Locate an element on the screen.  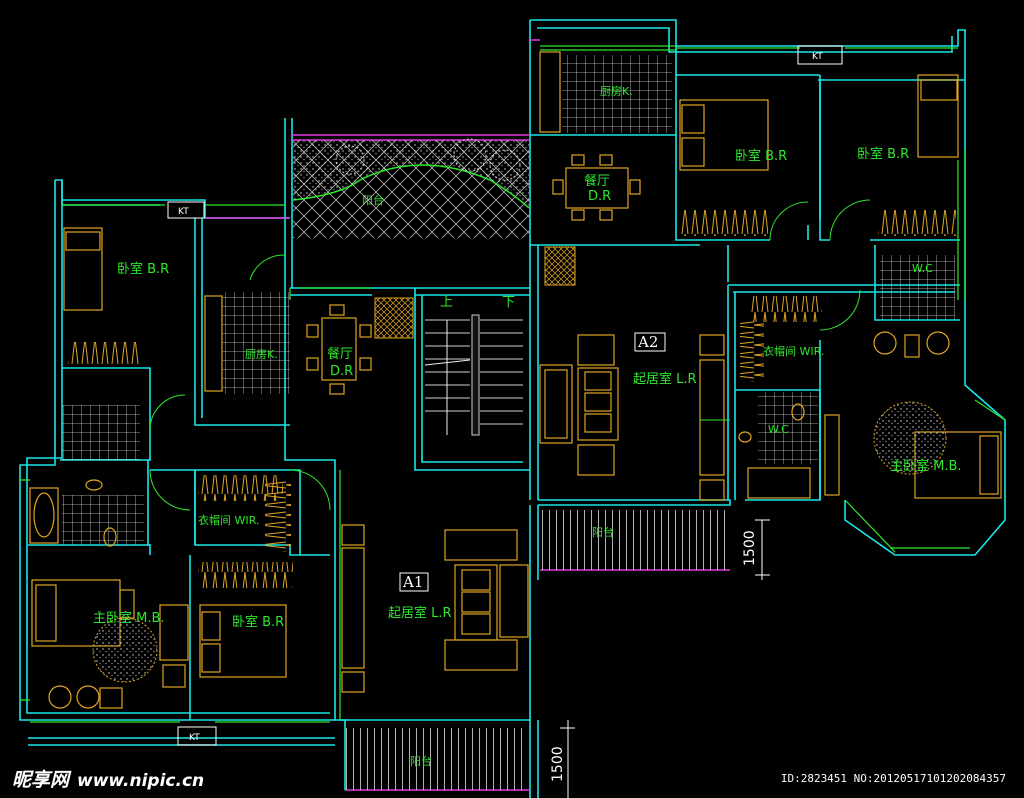
label-living-a1: 起居室 L.R is located at coordinates (420, 613).